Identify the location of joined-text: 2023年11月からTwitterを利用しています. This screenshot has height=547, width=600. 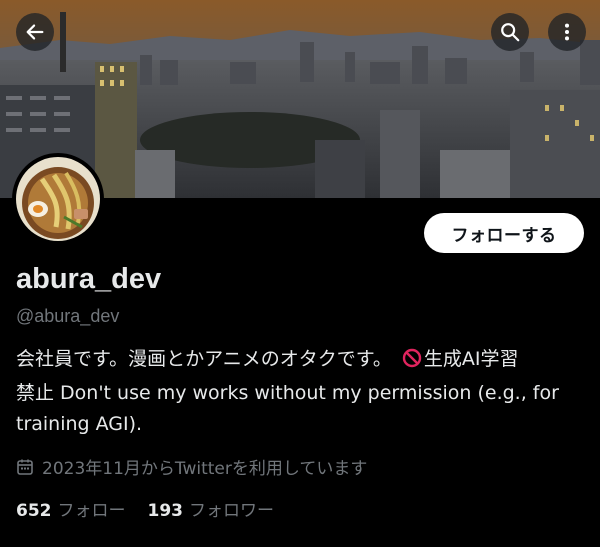
(205, 469).